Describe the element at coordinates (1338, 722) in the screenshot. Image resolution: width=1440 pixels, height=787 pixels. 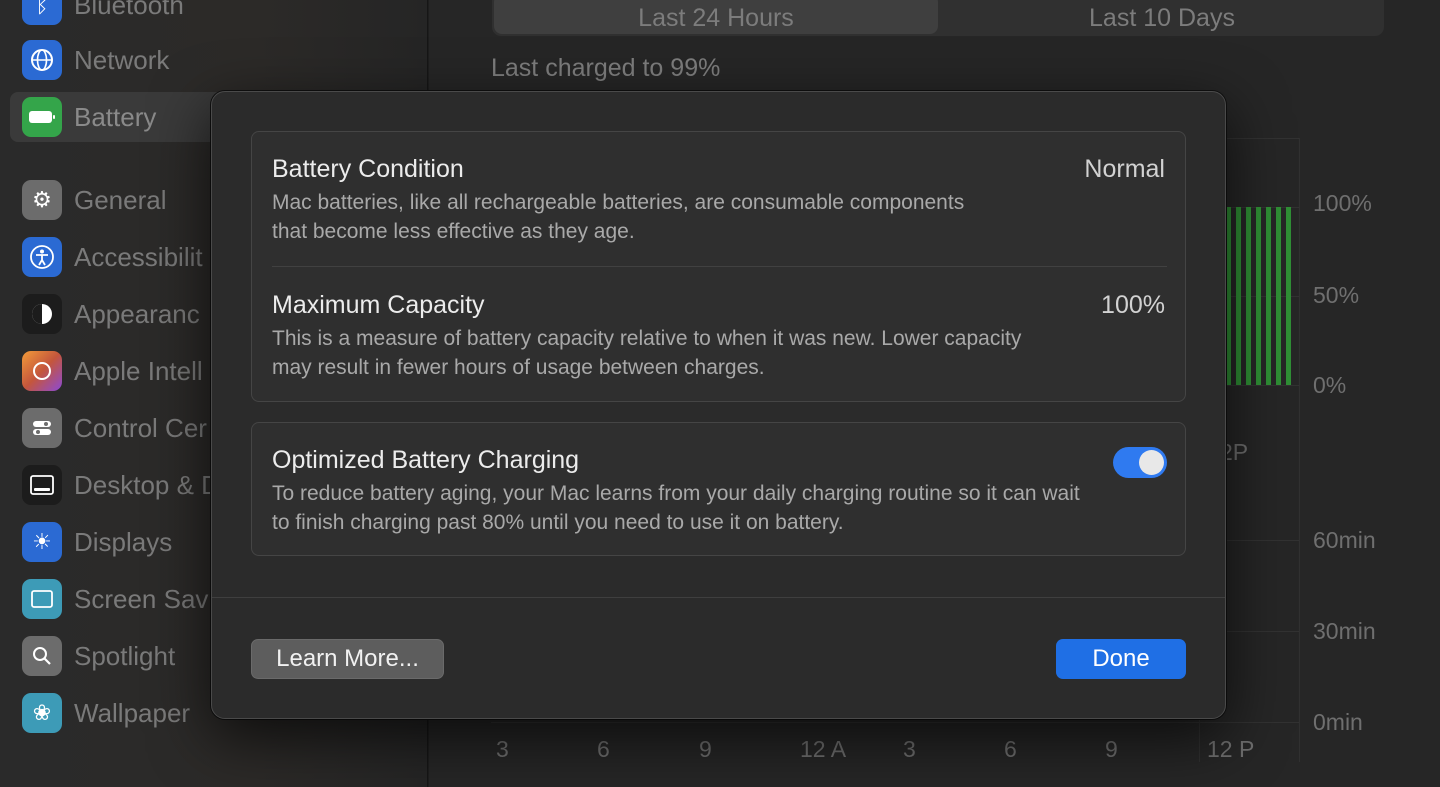
I see `usage-axis-label: 0min` at that location.